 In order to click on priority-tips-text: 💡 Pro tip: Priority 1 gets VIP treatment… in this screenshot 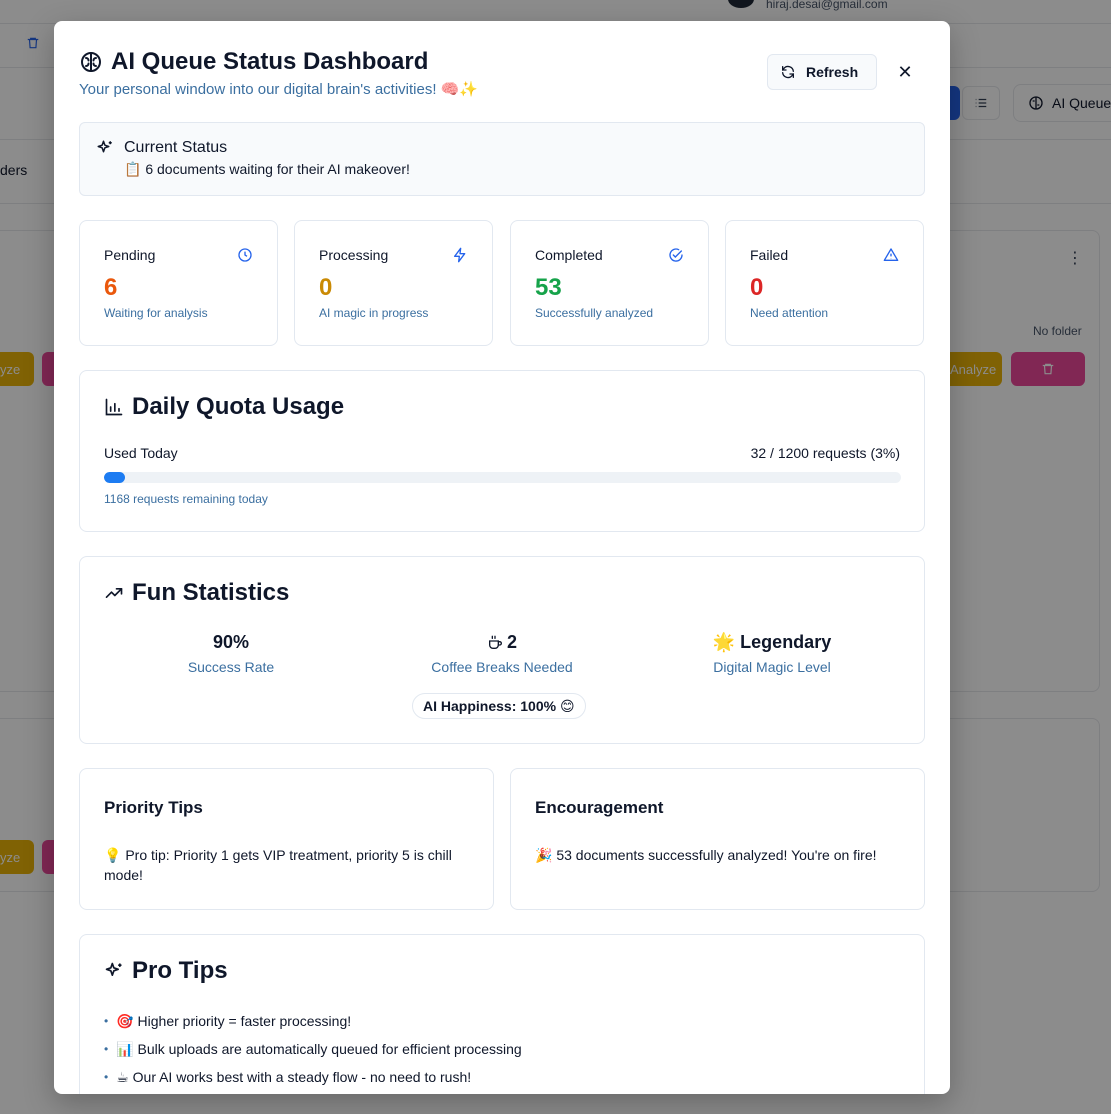, I will do `click(278, 865)`.